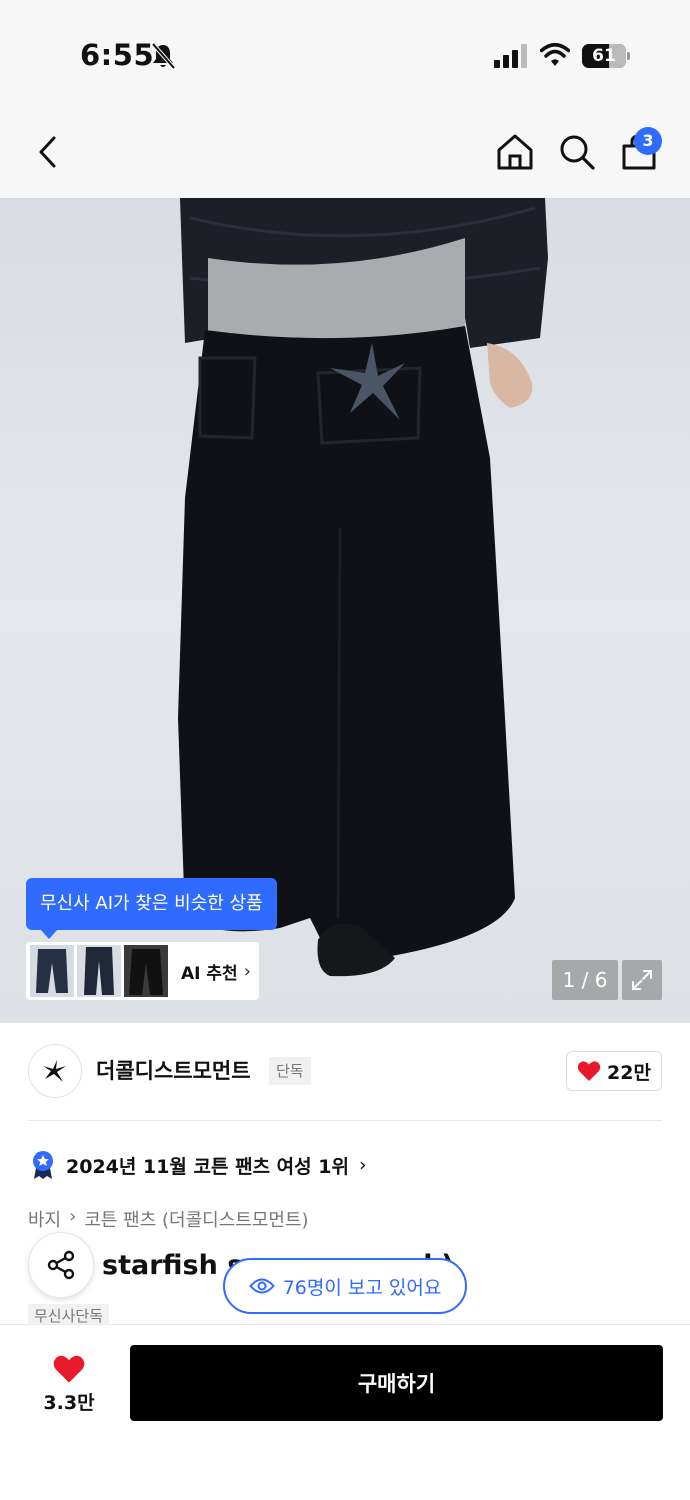 The image size is (690, 1500). I want to click on ai-recommend-button: AI 추천 ›, so click(142, 971).